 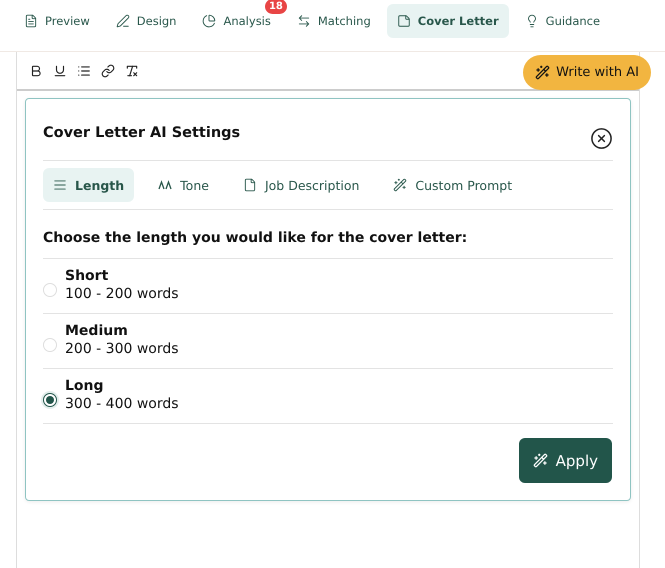 I want to click on nav-tab: Preview, so click(x=57, y=21).